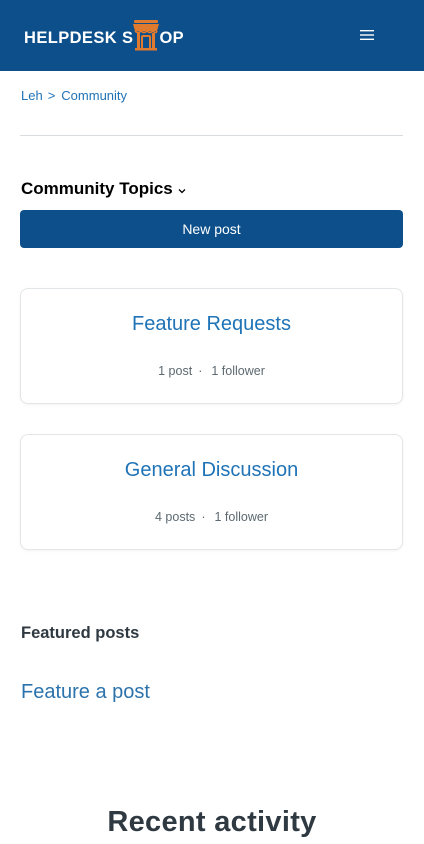 This screenshot has width=424, height=844. Describe the element at coordinates (211, 346) in the screenshot. I see `topic-card: Feature Requests 1 post · 1 follower` at that location.